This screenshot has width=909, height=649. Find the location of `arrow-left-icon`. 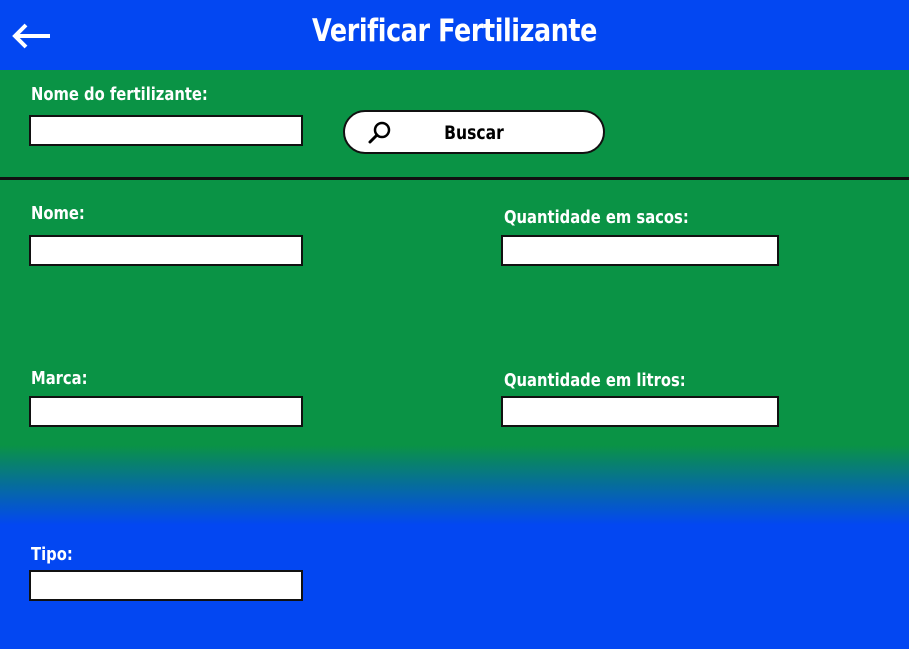

arrow-left-icon is located at coordinates (31, 36).